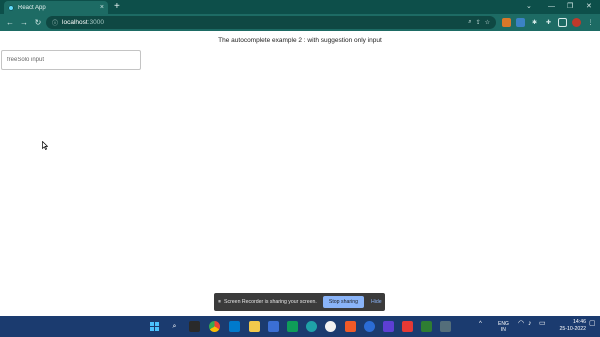  I want to click on close-window-button: ✕, so click(589, 7).